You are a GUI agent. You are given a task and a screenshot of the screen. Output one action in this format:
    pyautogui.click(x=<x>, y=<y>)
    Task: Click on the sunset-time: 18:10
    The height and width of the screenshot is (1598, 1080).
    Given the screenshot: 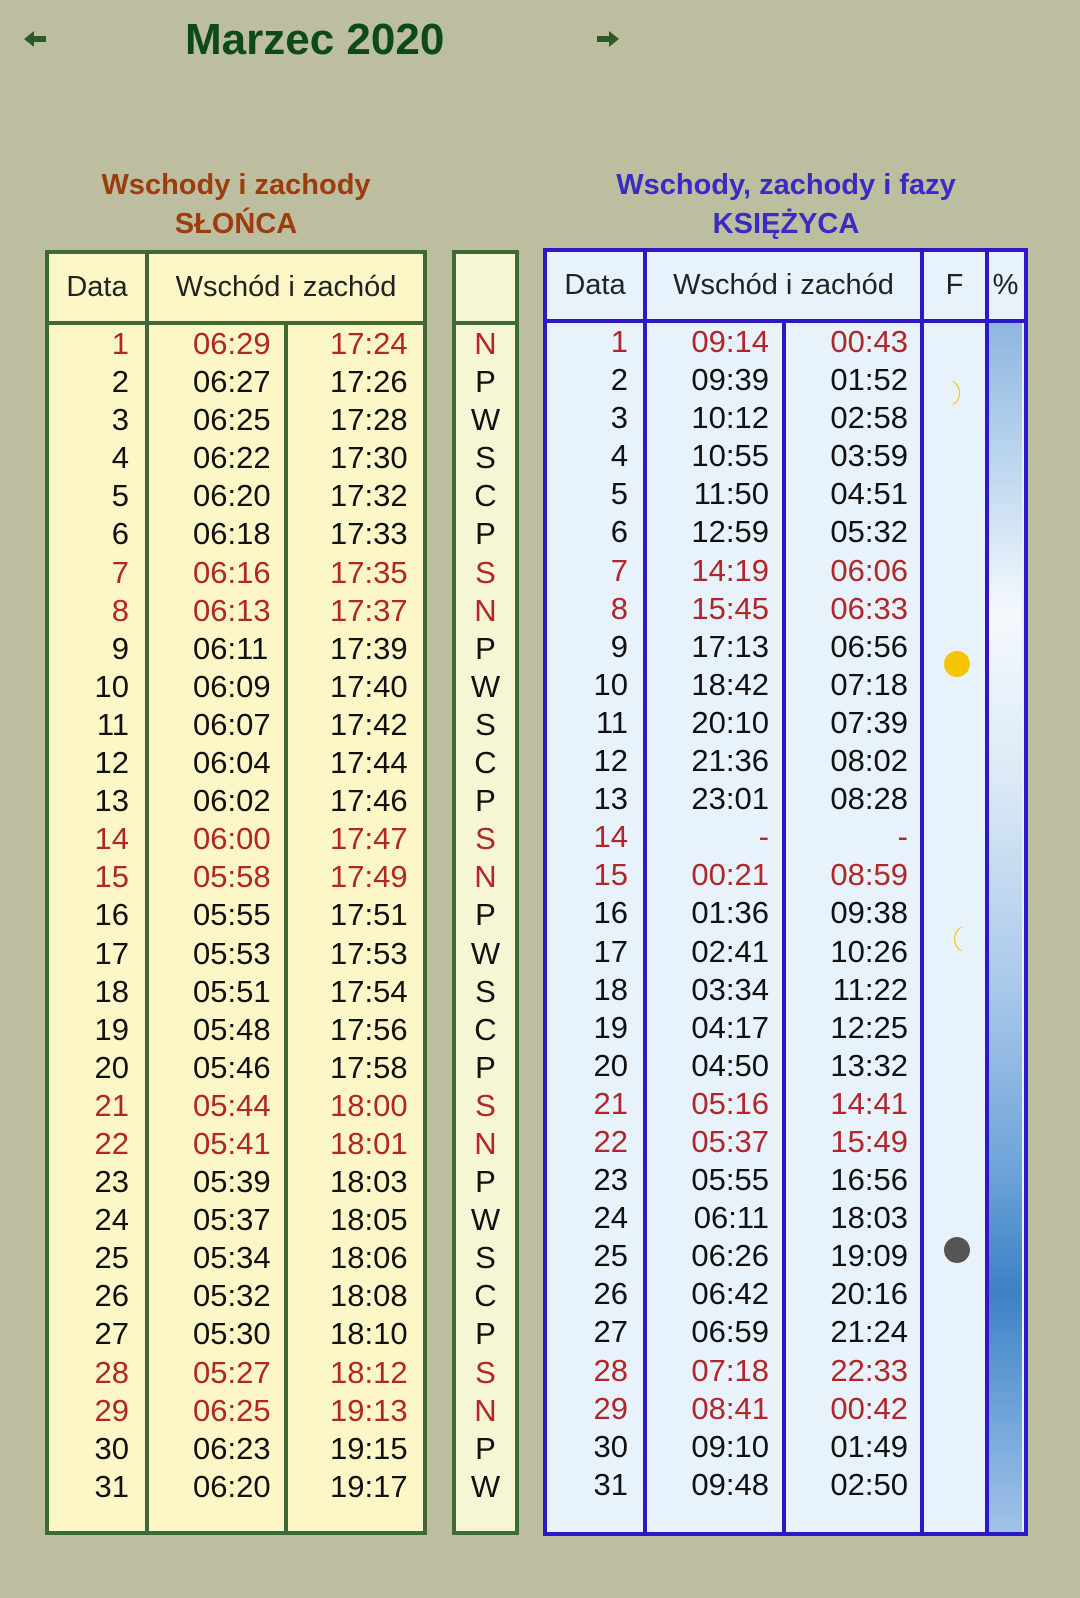 What is the action you would take?
    pyautogui.click(x=369, y=1334)
    